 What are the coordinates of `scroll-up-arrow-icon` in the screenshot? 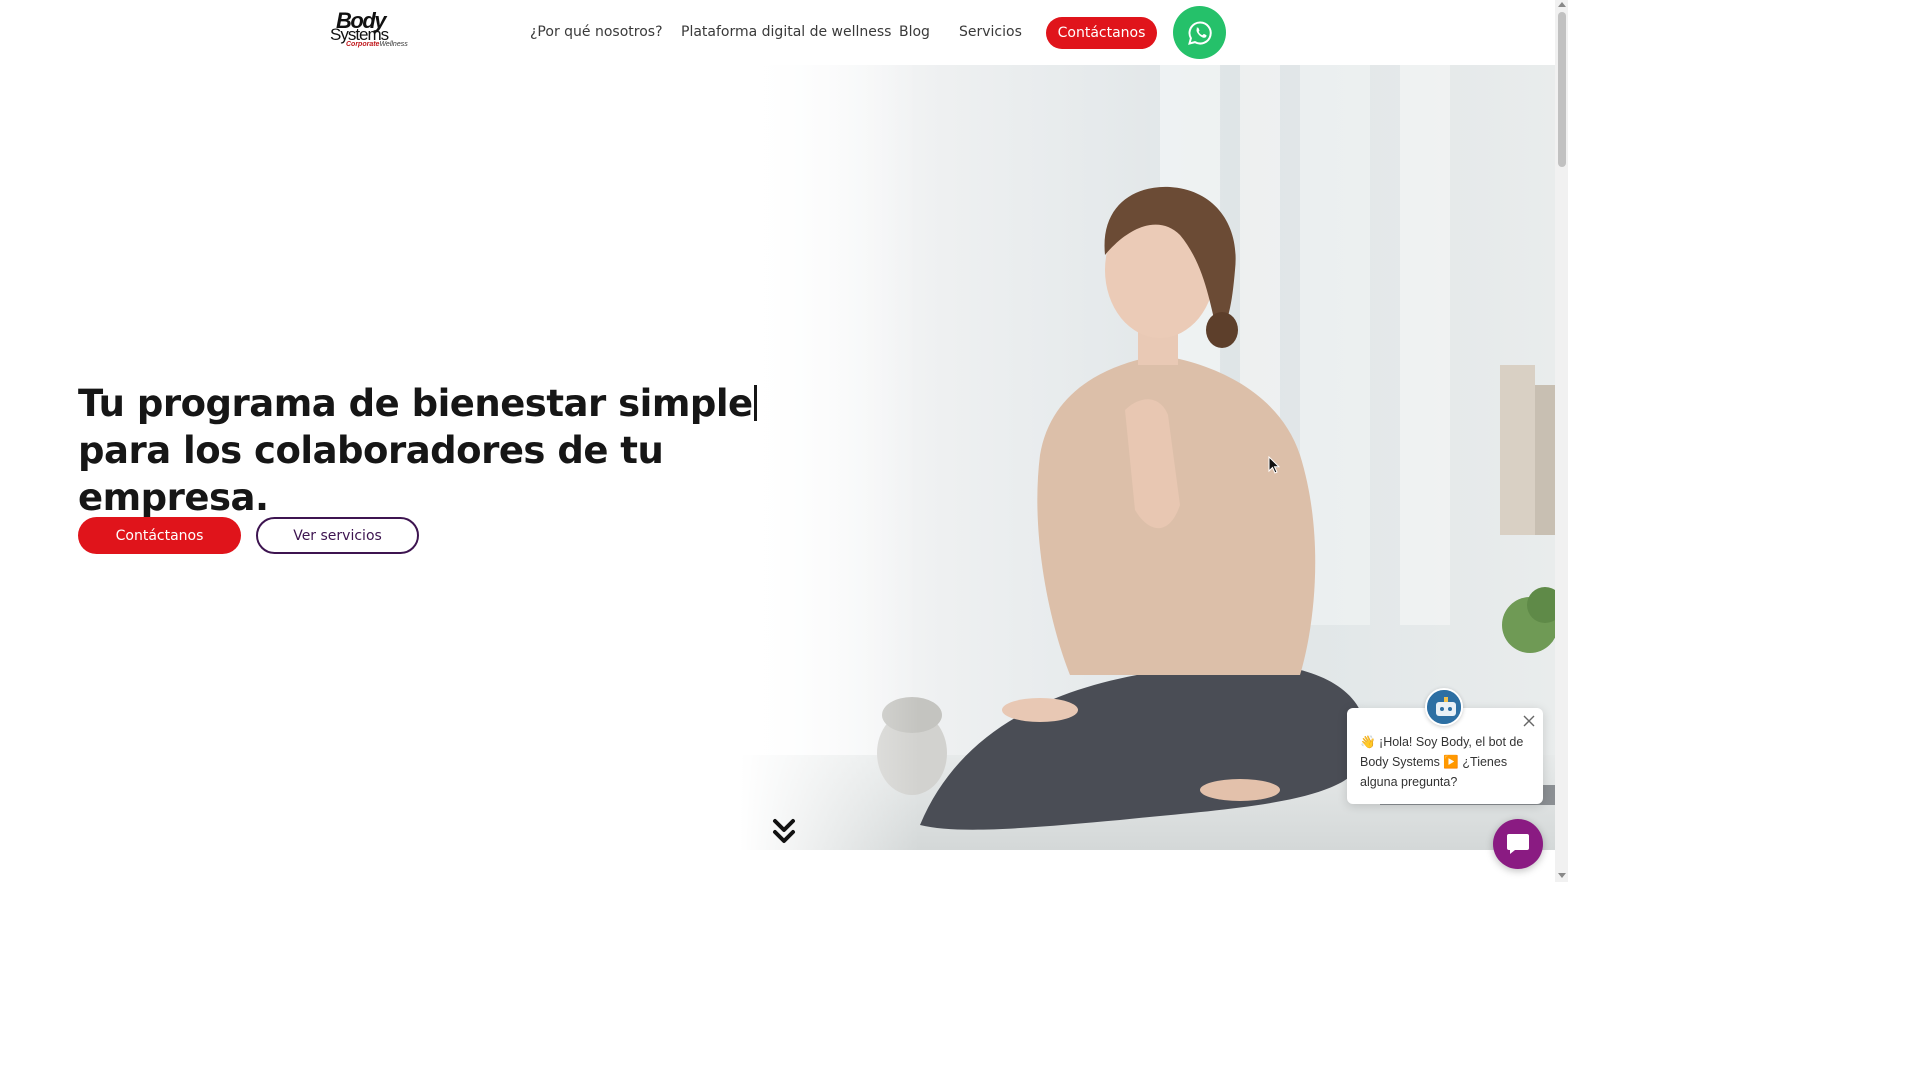 It's located at (1562, 4).